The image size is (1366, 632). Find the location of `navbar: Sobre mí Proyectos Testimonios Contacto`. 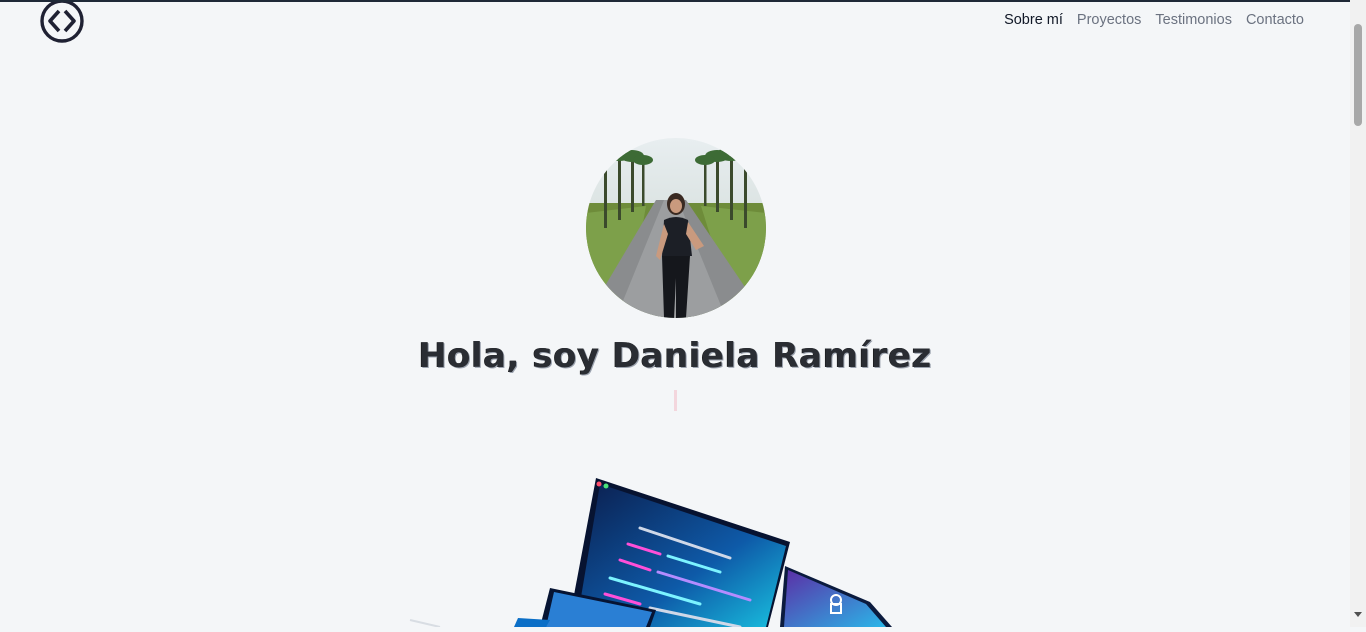

navbar: Sobre mí Proyectos Testimonios Contacto is located at coordinates (675, 21).